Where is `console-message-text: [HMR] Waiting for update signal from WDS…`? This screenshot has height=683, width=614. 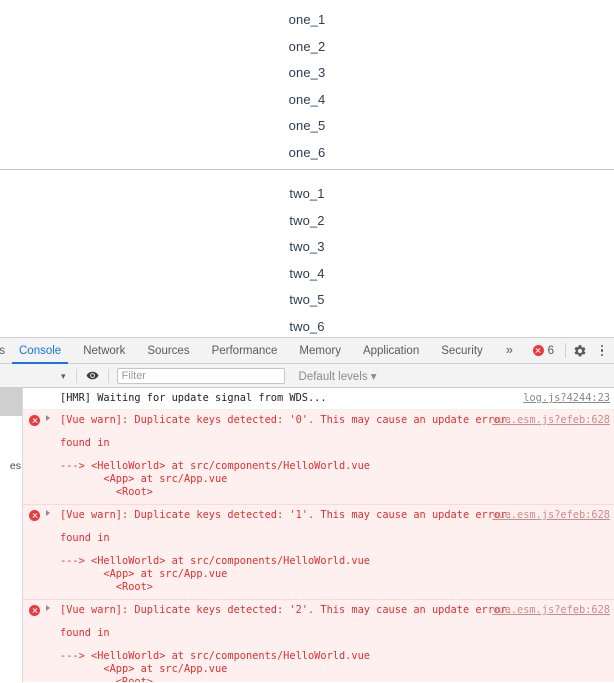
console-message-text: [HMR] Waiting for update signal from WDS… is located at coordinates (193, 398).